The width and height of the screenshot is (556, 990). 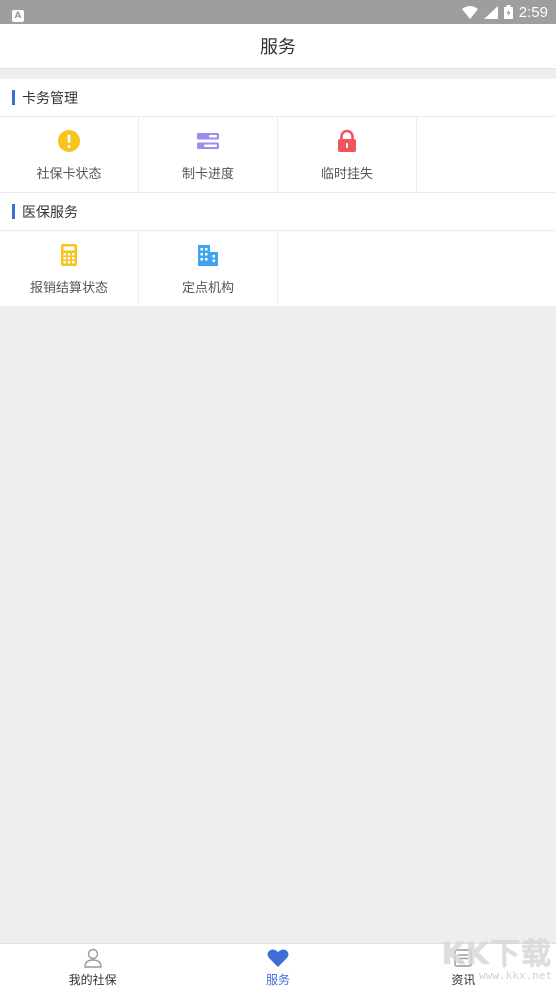 I want to click on service-item-card-progress: 制卡进度, so click(x=208, y=154).